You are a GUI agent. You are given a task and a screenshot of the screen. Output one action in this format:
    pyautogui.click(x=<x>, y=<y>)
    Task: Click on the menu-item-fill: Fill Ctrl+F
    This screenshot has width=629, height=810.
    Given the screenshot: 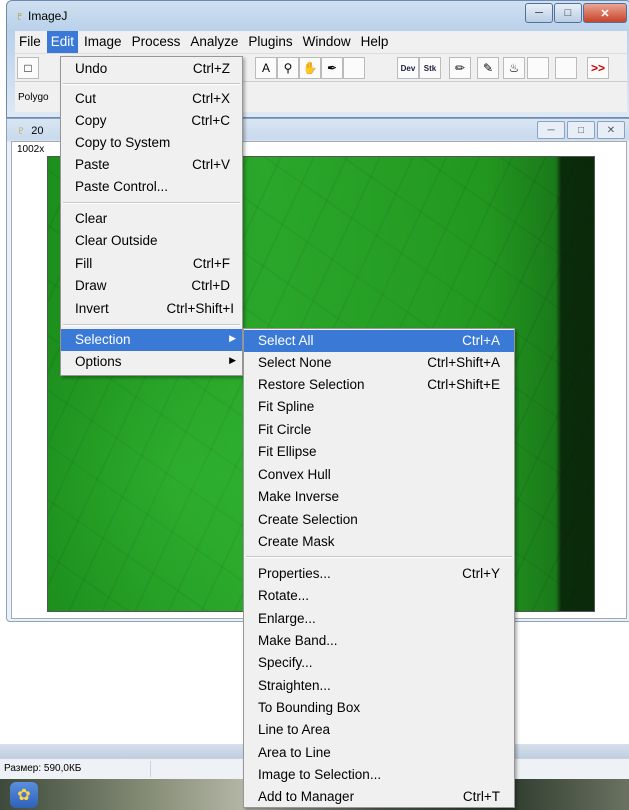 What is the action you would take?
    pyautogui.click(x=151, y=264)
    